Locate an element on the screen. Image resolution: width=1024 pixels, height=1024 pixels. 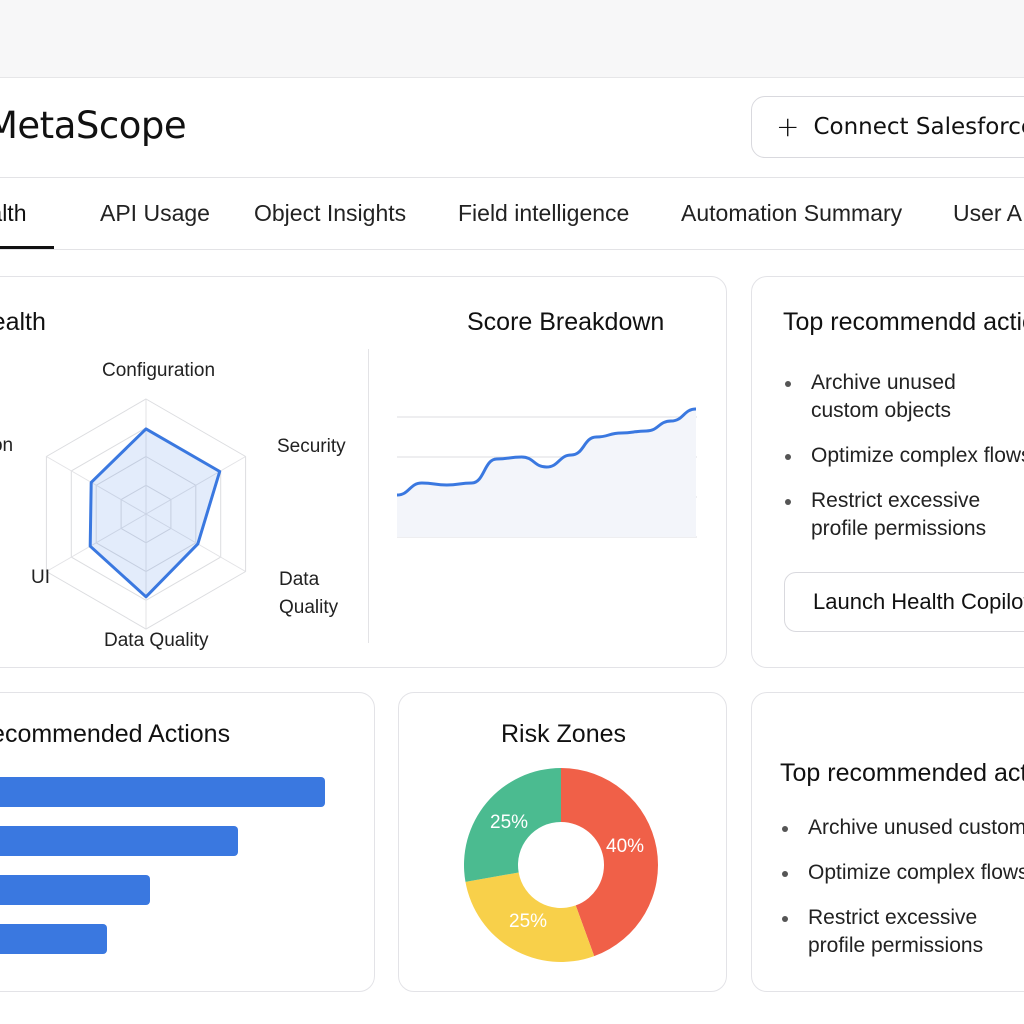
connect-salesforce-label: Connect Salesforce is located at coordinates (918, 127).